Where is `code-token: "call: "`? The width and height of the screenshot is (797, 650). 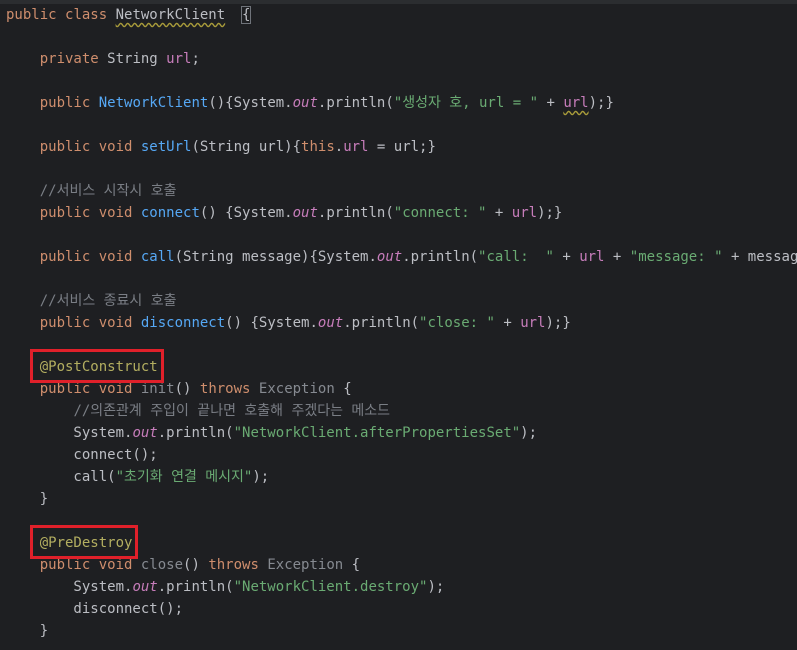
code-token: "call: " is located at coordinates (516, 257).